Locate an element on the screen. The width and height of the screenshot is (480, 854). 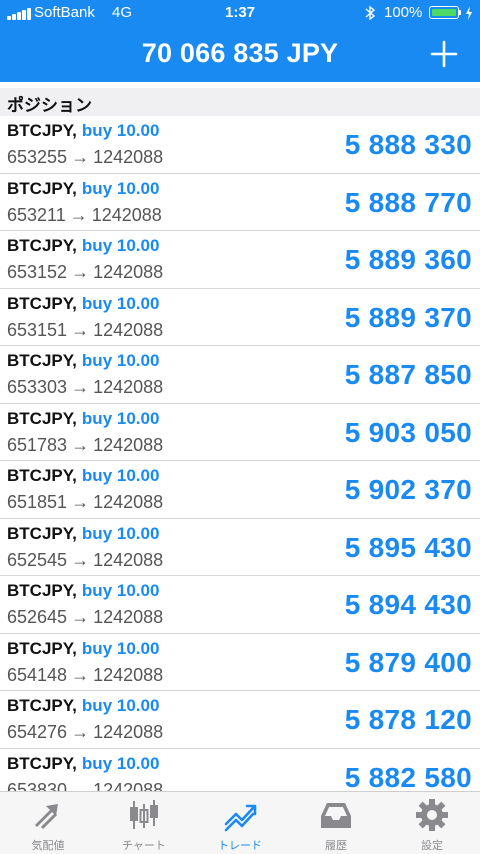
position-prices: 651783 → 1242088 is located at coordinates (85, 445).